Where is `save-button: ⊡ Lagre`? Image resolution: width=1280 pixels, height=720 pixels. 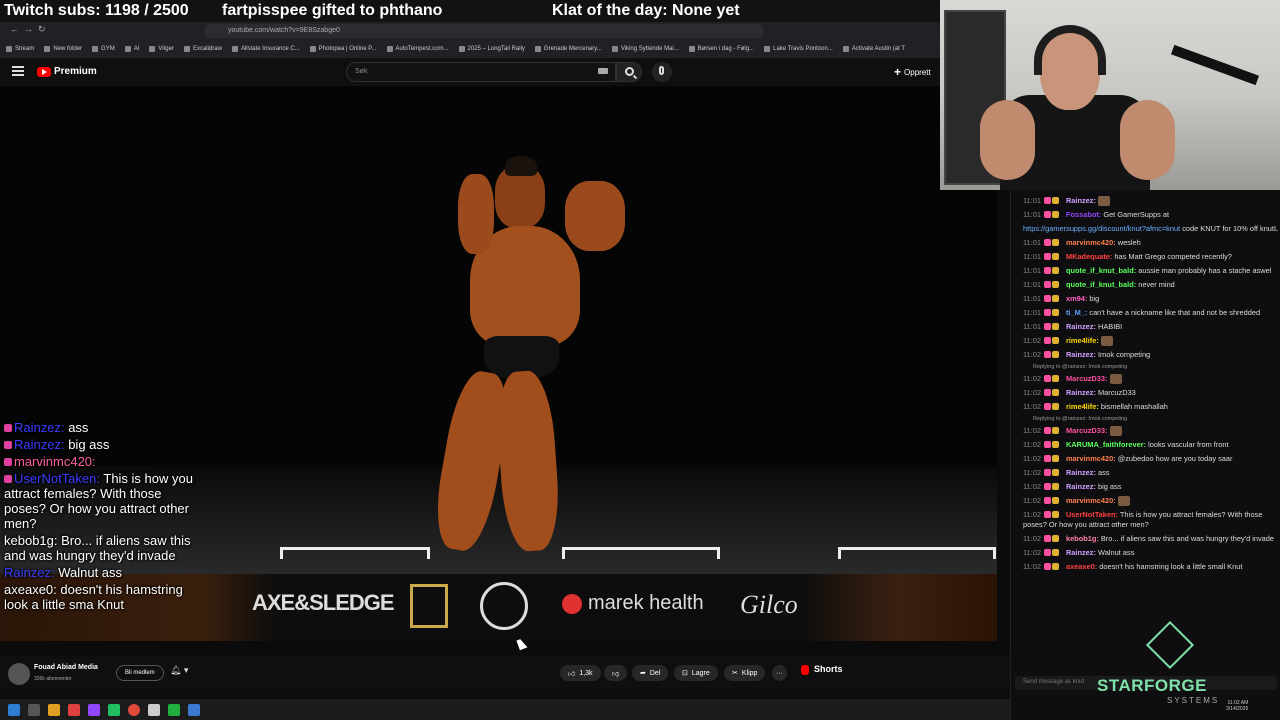
save-button: ⊡ Lagre is located at coordinates (696, 673).